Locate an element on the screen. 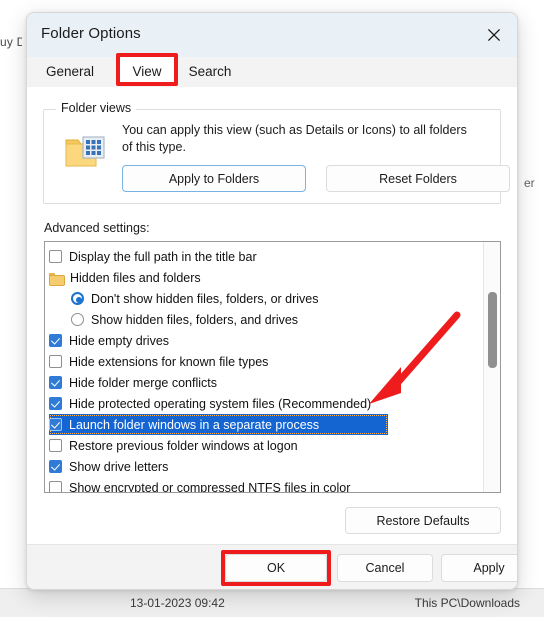 This screenshot has height=617, width=544. status-bar-date: 13-01-2023 09:42 is located at coordinates (177, 603).